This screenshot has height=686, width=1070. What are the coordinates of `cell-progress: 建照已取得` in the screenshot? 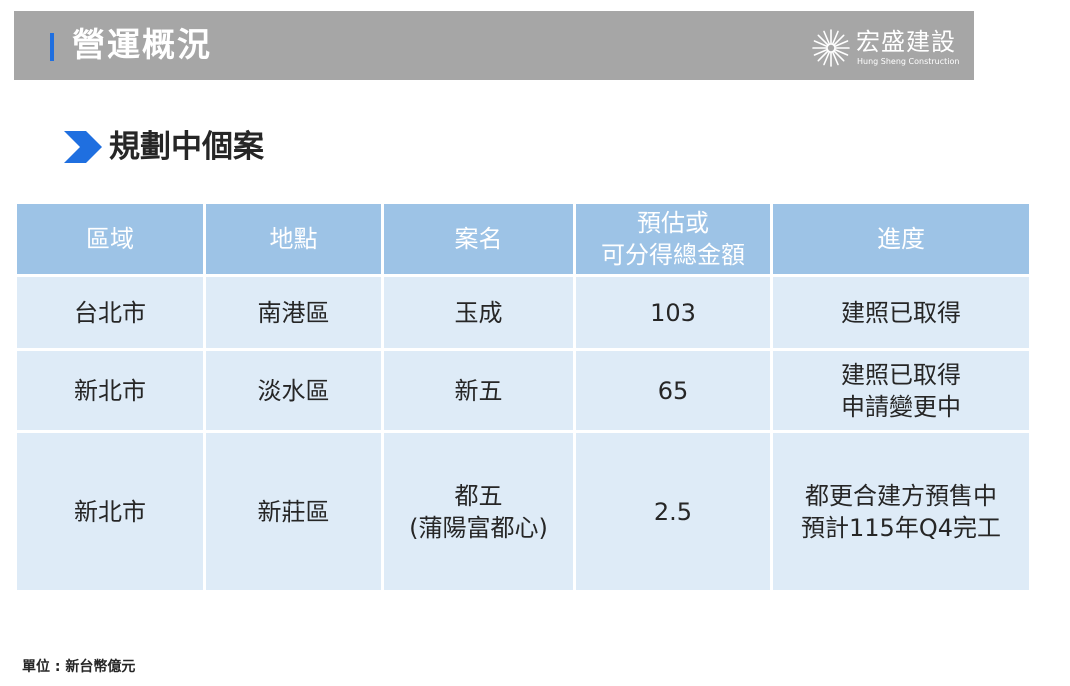 It's located at (901, 312).